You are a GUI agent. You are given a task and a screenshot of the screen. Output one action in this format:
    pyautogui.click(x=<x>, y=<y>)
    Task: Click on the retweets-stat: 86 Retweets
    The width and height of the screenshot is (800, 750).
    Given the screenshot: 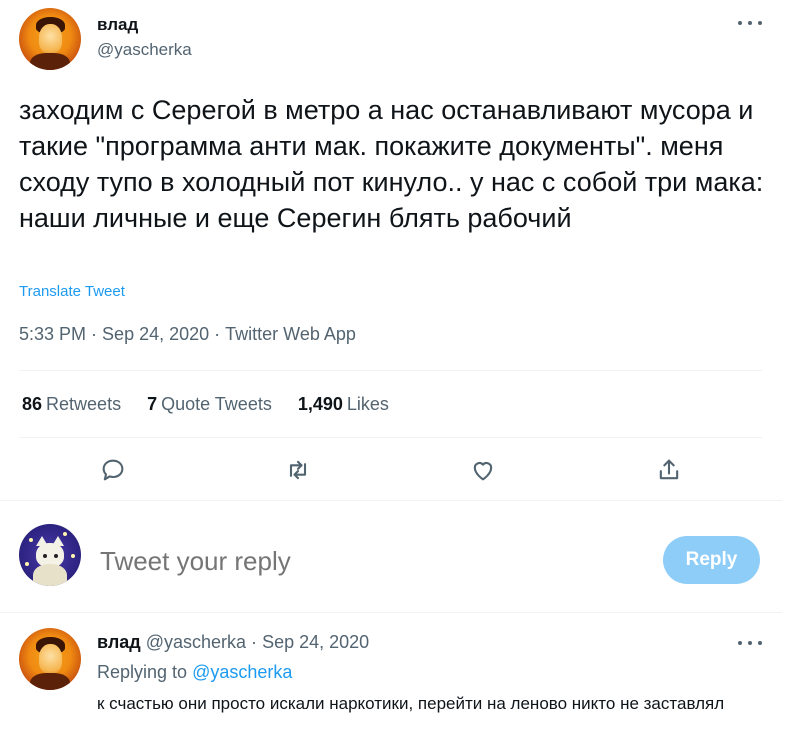 What is the action you would take?
    pyautogui.click(x=71, y=404)
    